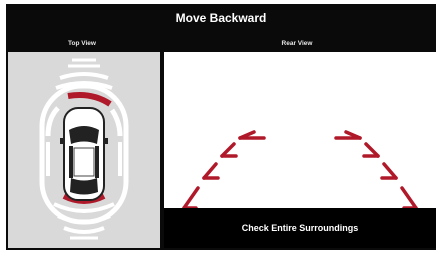 The image size is (442, 253). Describe the element at coordinates (376, 170) in the screenshot. I see `right-guide-line` at that location.